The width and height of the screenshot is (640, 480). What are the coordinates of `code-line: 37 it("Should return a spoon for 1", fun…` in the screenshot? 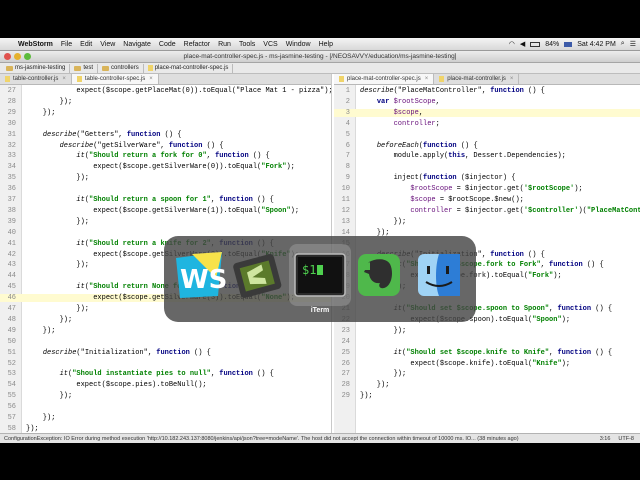 It's located at (165, 200).